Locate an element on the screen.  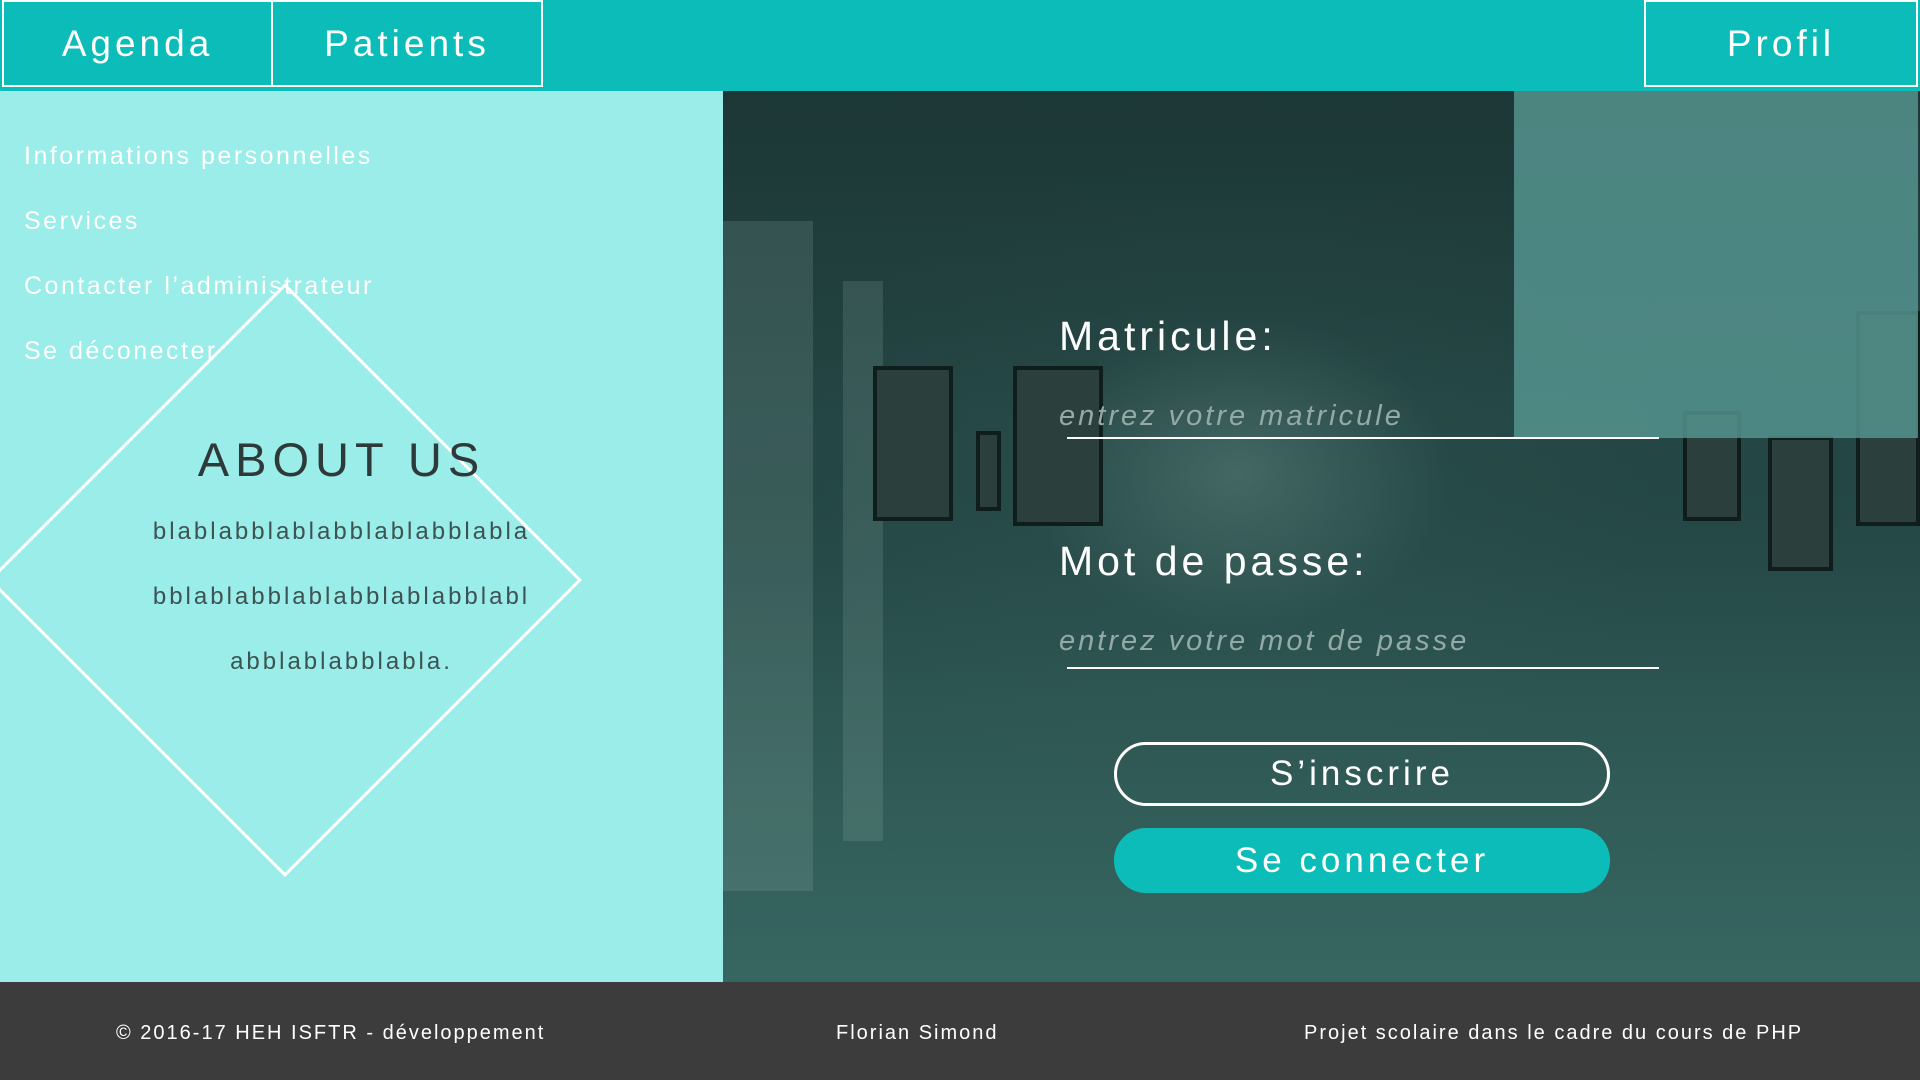
matricule-label: Matricule: is located at coordinates (1168, 336).